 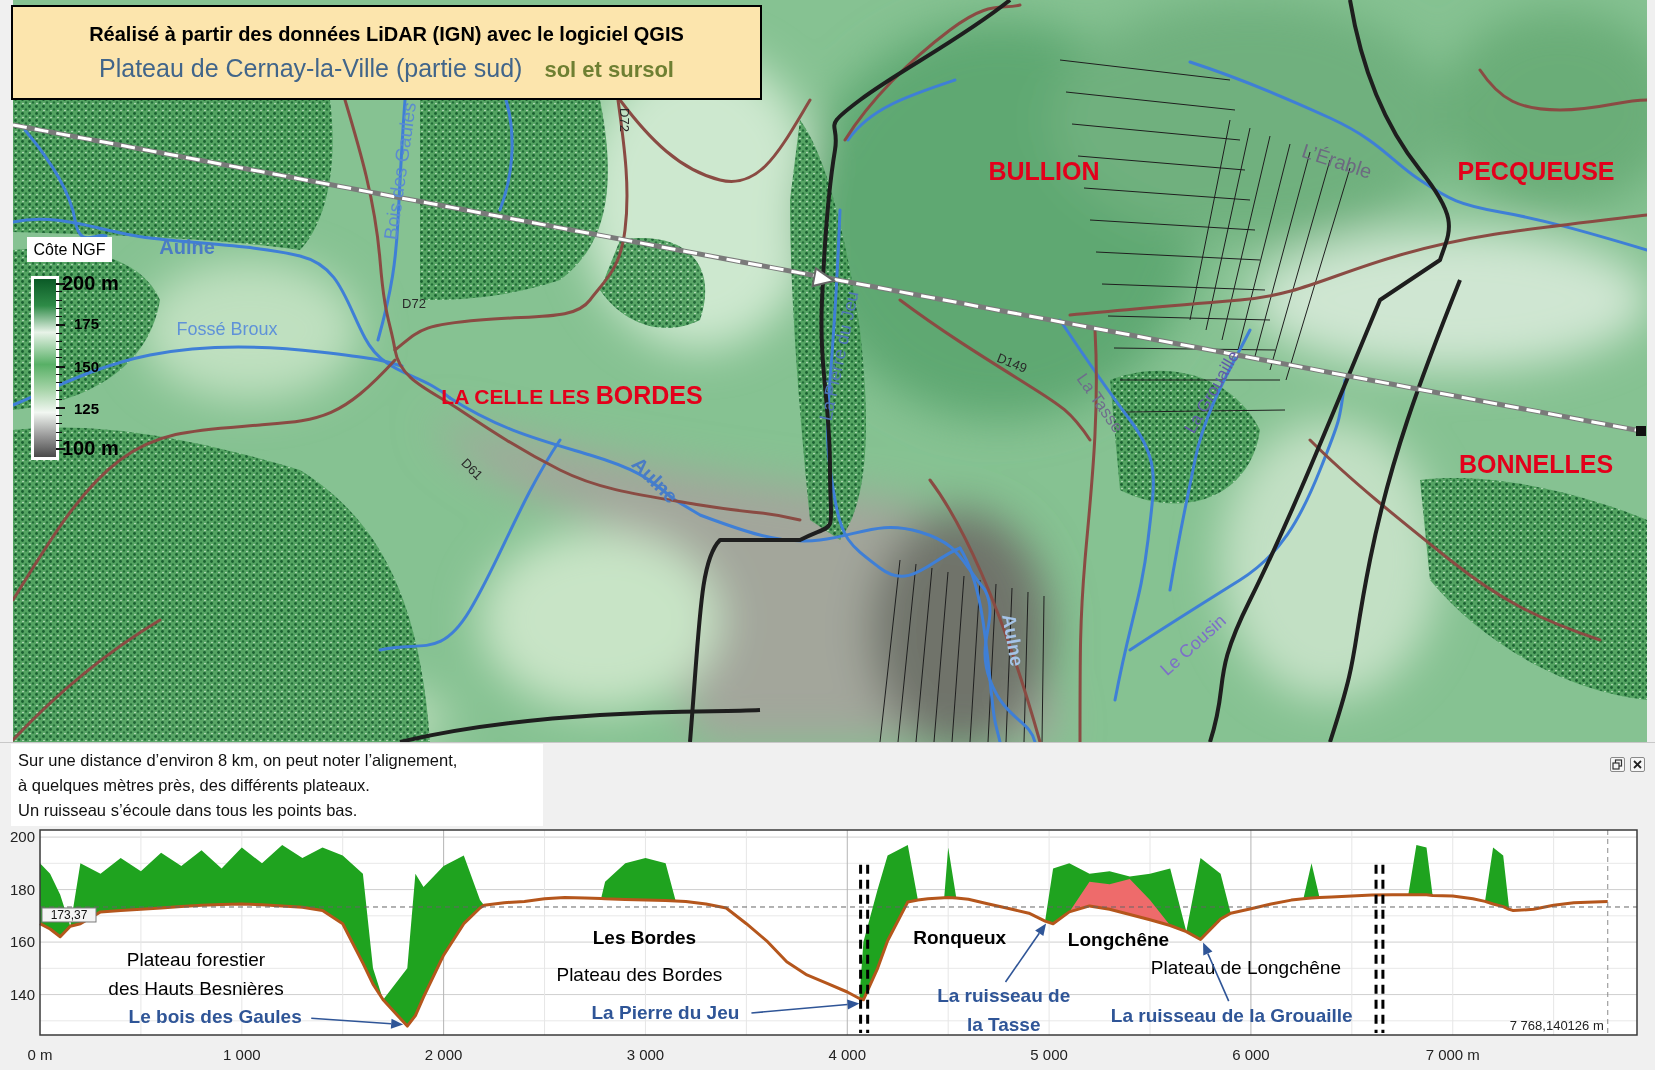 I want to click on y-tick-label: 180, so click(x=22, y=889).